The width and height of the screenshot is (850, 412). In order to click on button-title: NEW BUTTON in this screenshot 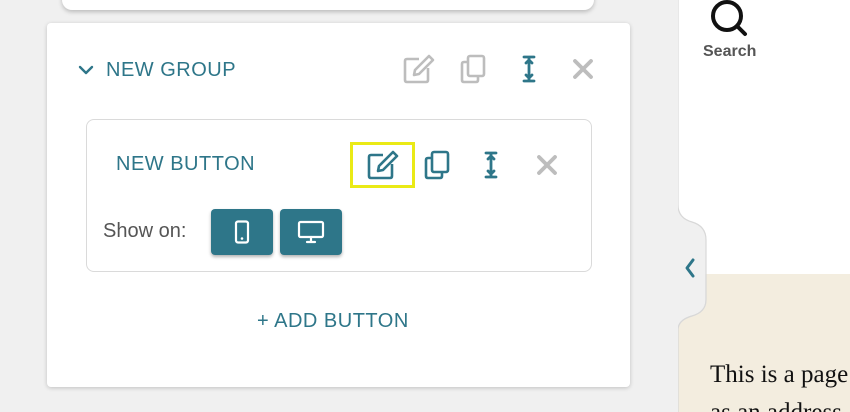, I will do `click(186, 164)`.